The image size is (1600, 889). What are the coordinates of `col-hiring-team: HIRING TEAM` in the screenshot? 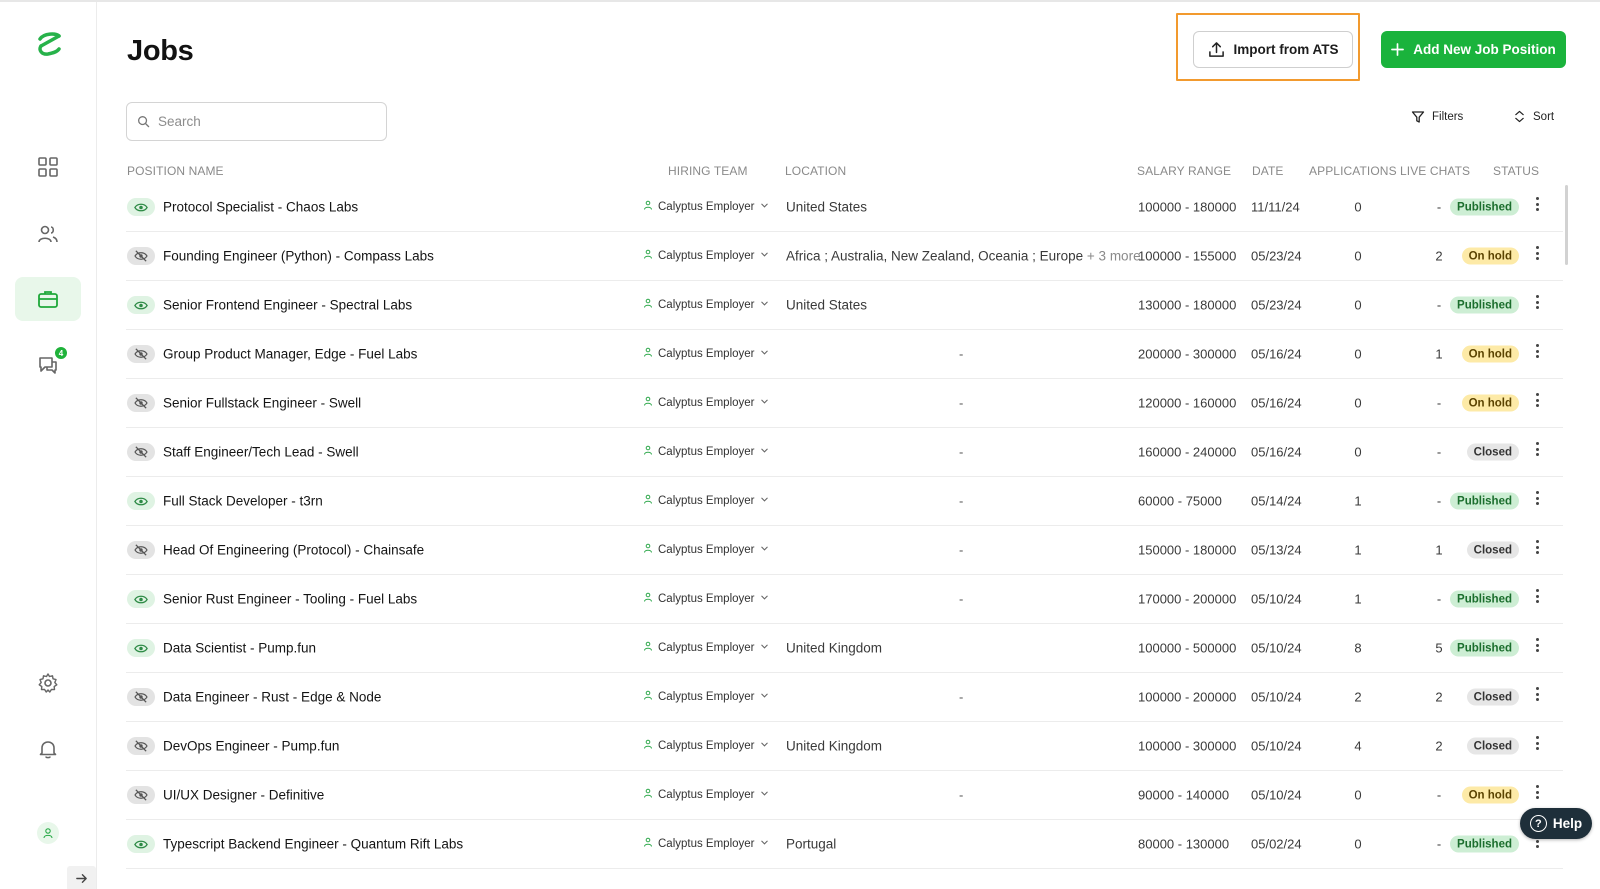 It's located at (708, 171).